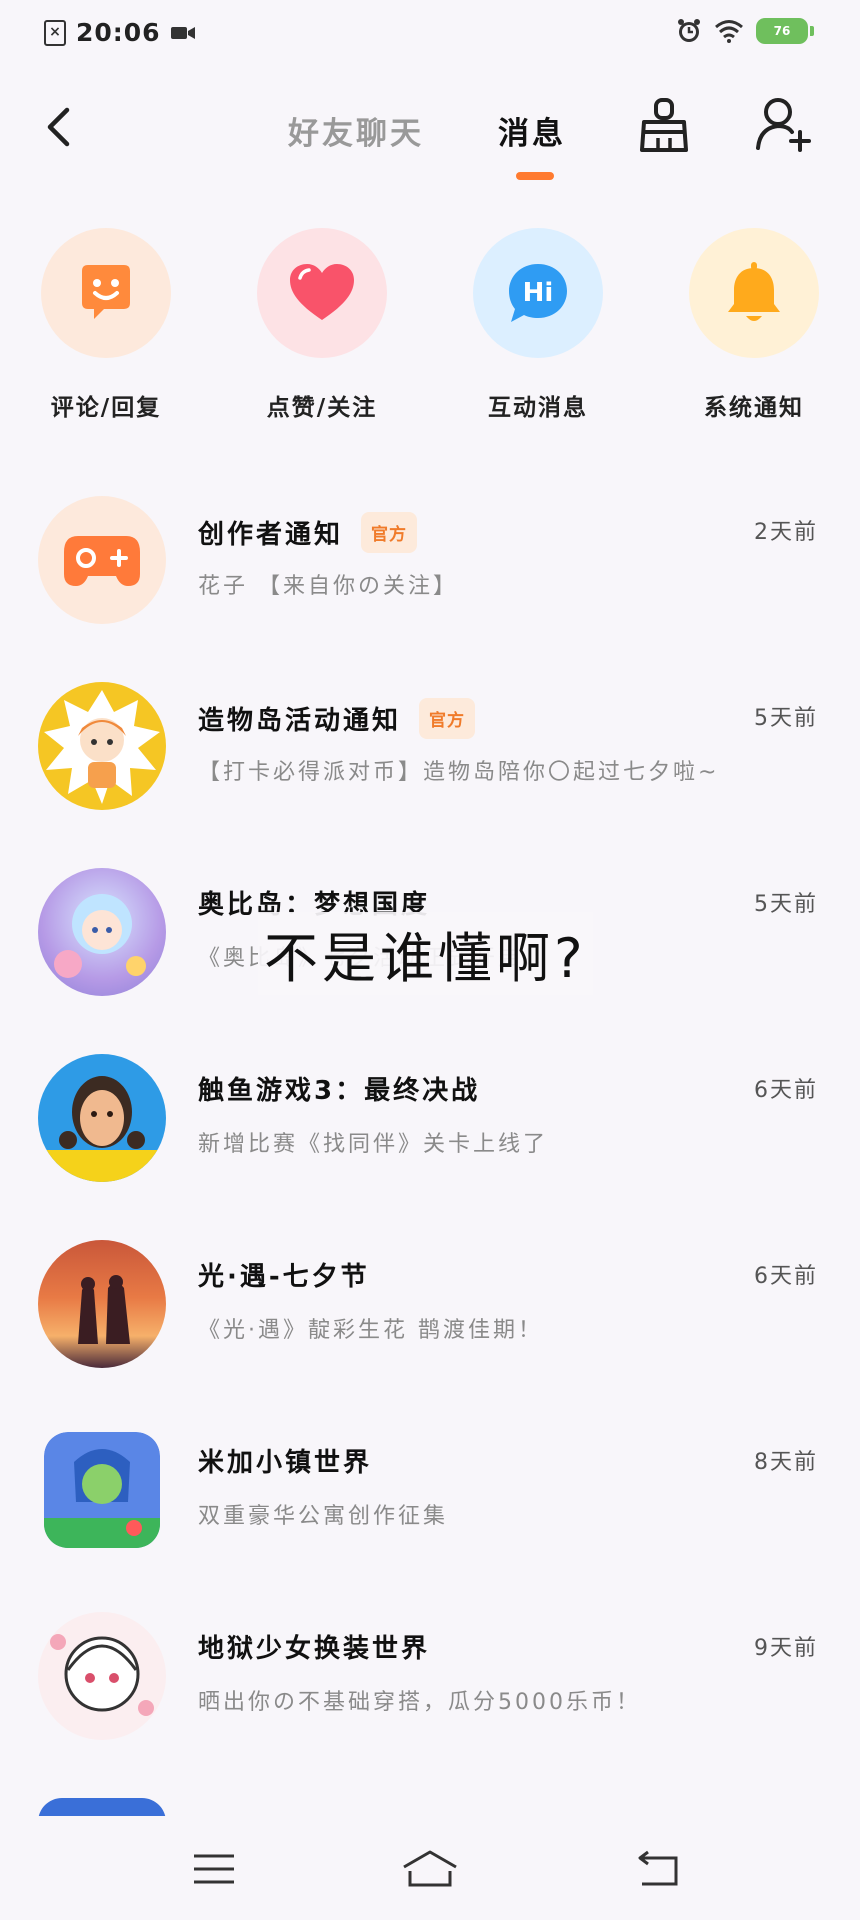 The width and height of the screenshot is (860, 1920). I want to click on category-likes-label: 点赞/关注, so click(322, 408).